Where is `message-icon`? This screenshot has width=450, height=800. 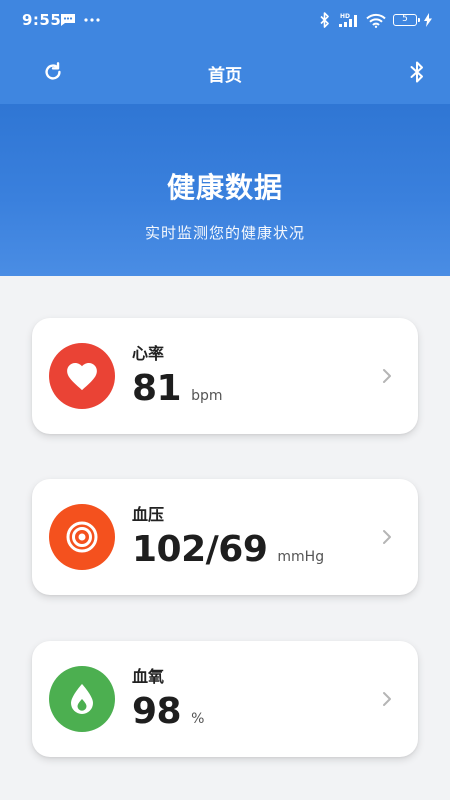 message-icon is located at coordinates (68, 20).